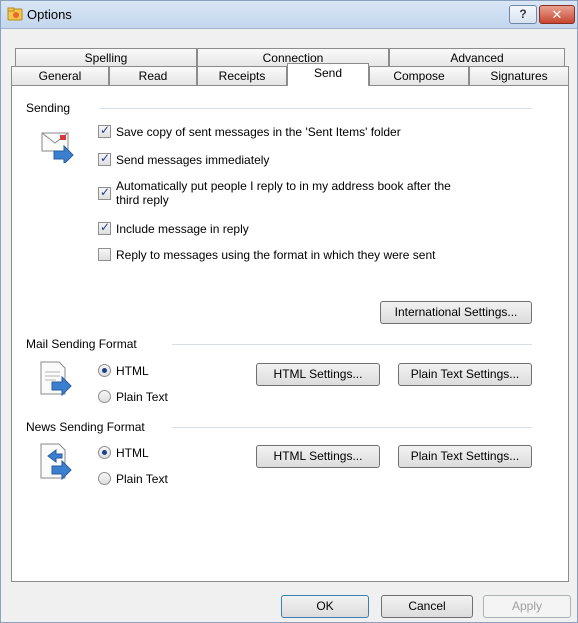 The height and width of the screenshot is (623, 578). What do you see at coordinates (419, 76) in the screenshot?
I see `tab-compose: Compose` at bounding box center [419, 76].